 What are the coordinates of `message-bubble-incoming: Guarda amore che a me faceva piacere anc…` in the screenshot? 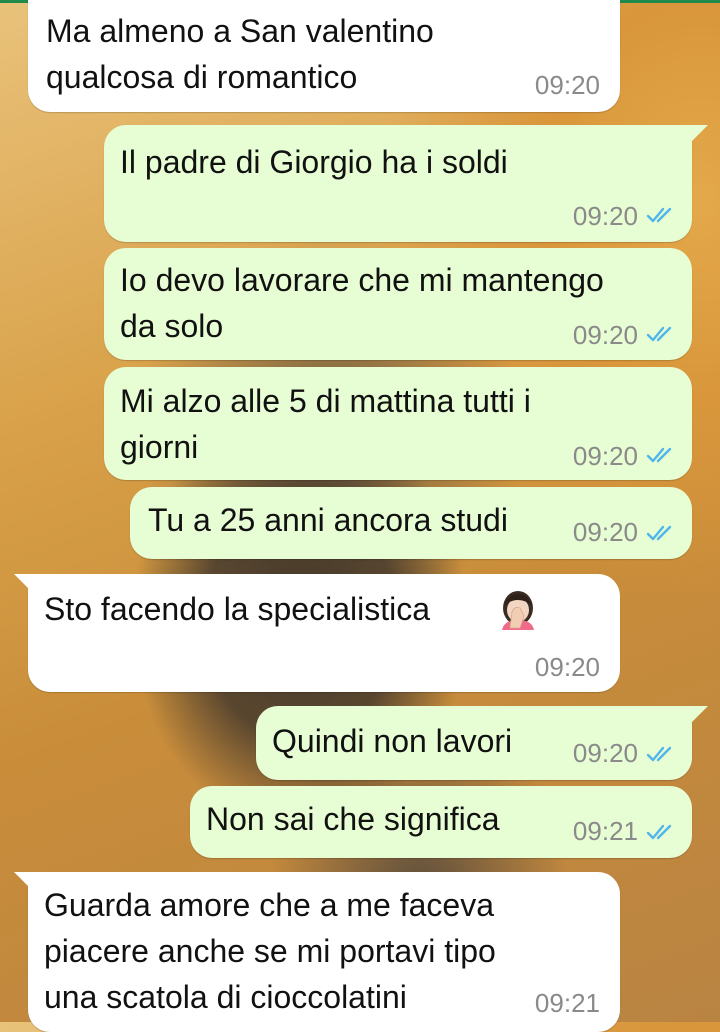 It's located at (317, 952).